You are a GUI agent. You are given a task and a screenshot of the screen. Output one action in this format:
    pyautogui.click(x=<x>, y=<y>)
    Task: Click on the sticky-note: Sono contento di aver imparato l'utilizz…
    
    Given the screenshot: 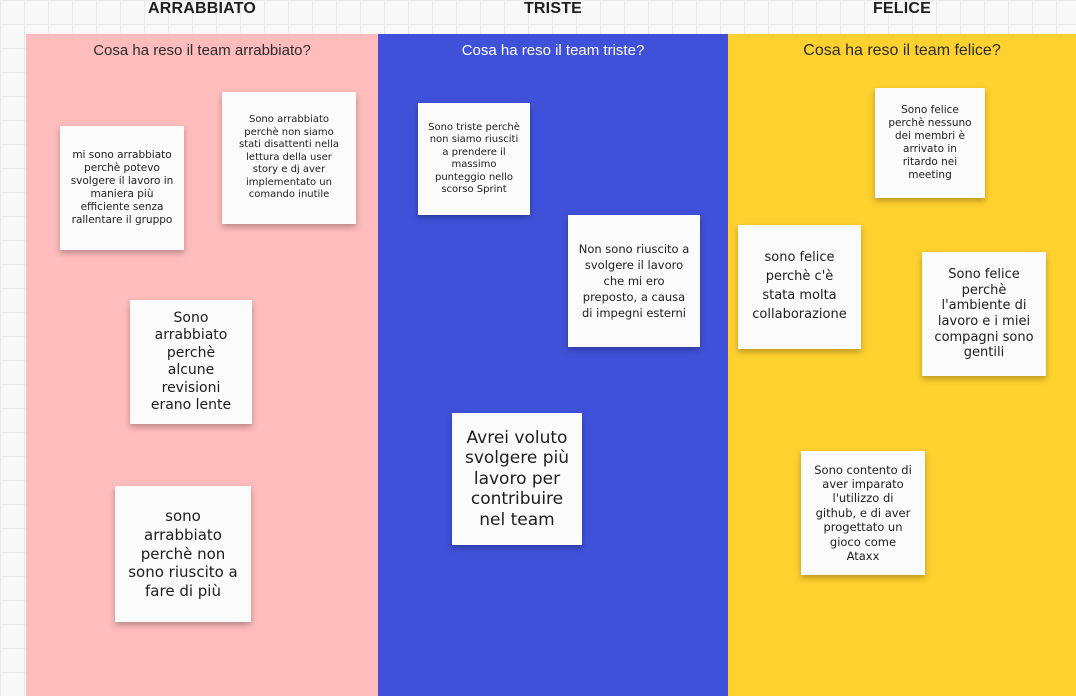 What is the action you would take?
    pyautogui.click(x=863, y=513)
    